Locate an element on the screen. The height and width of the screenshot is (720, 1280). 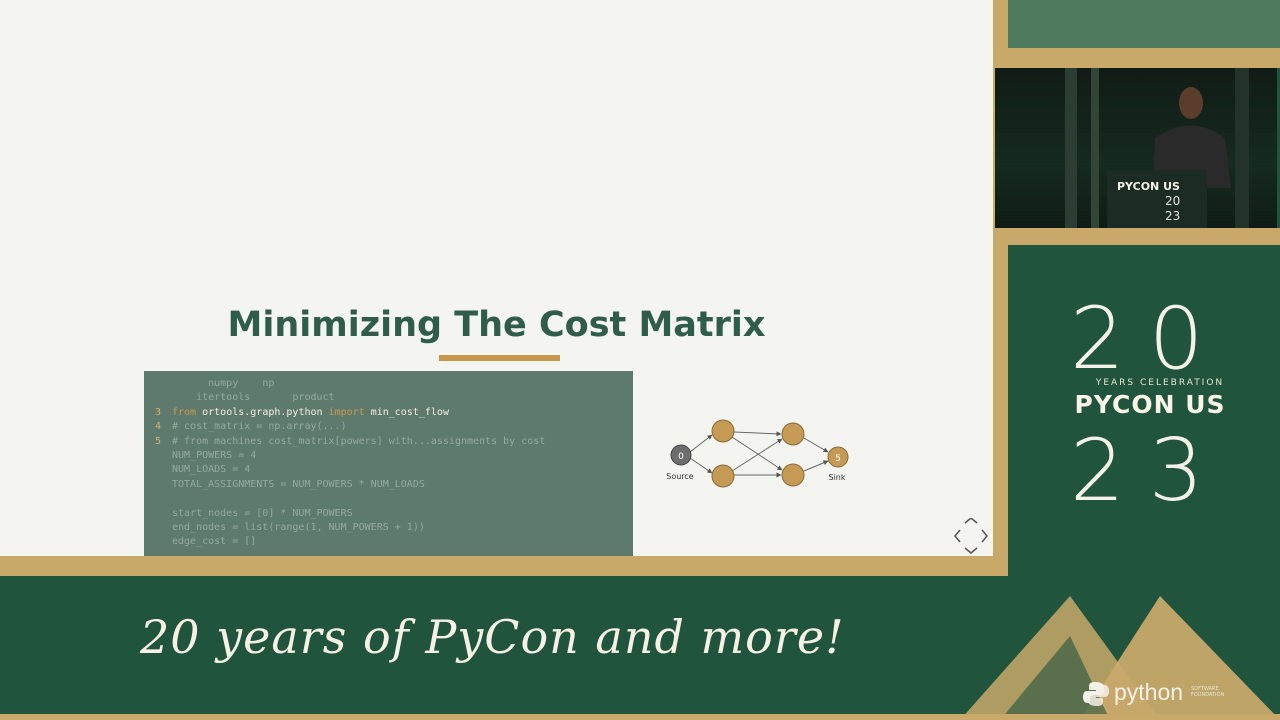
lectern is located at coordinates (1157, 199).